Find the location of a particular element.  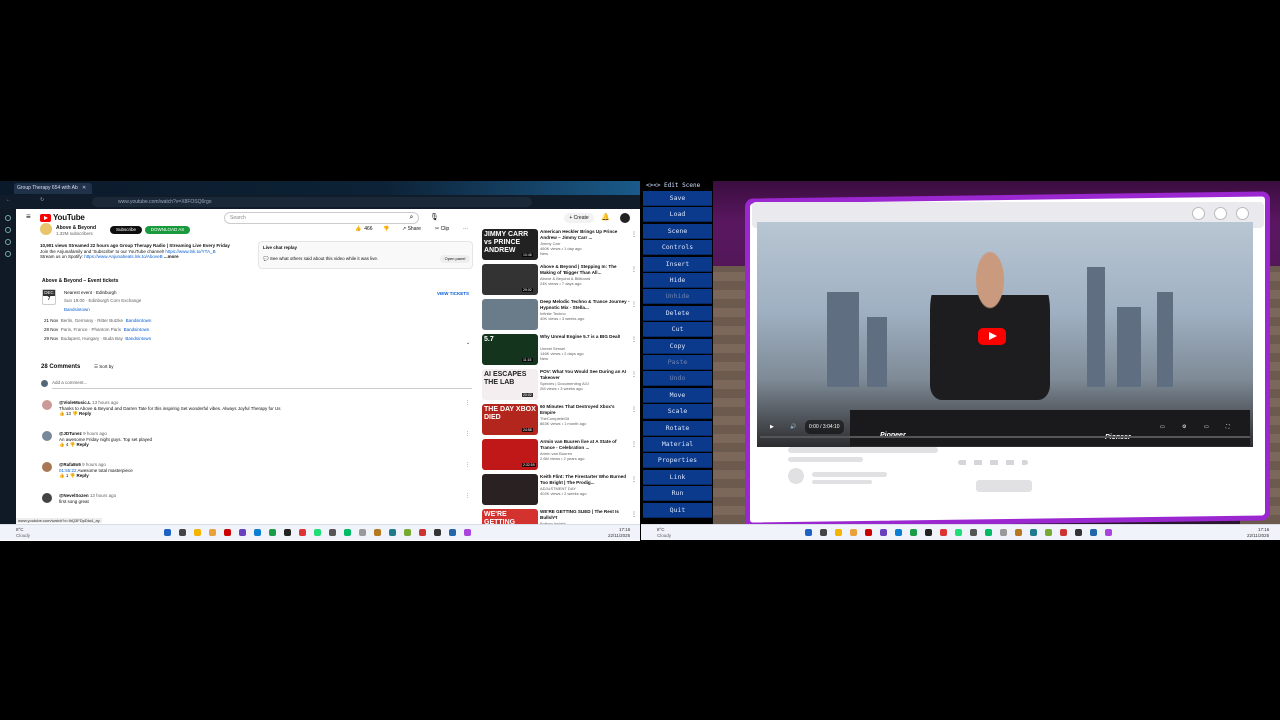

weather-widget: 8°C Cloudy is located at coordinates (23, 532).